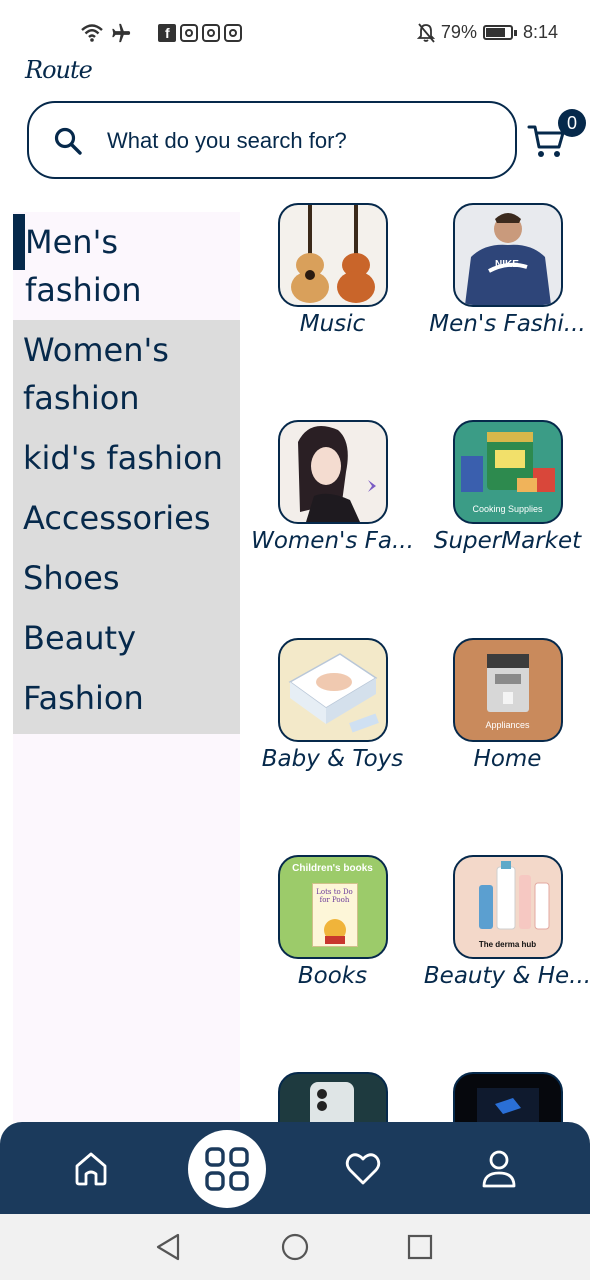  I want to click on sidebar-item-label: kid's fashion, so click(123, 458).